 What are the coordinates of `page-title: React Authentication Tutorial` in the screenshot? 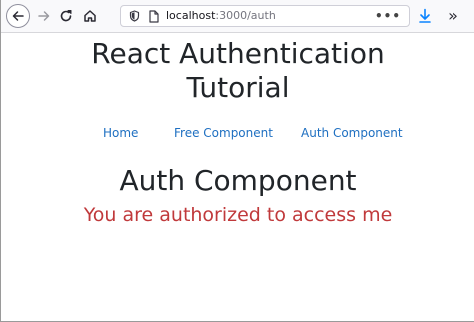 It's located at (238, 70).